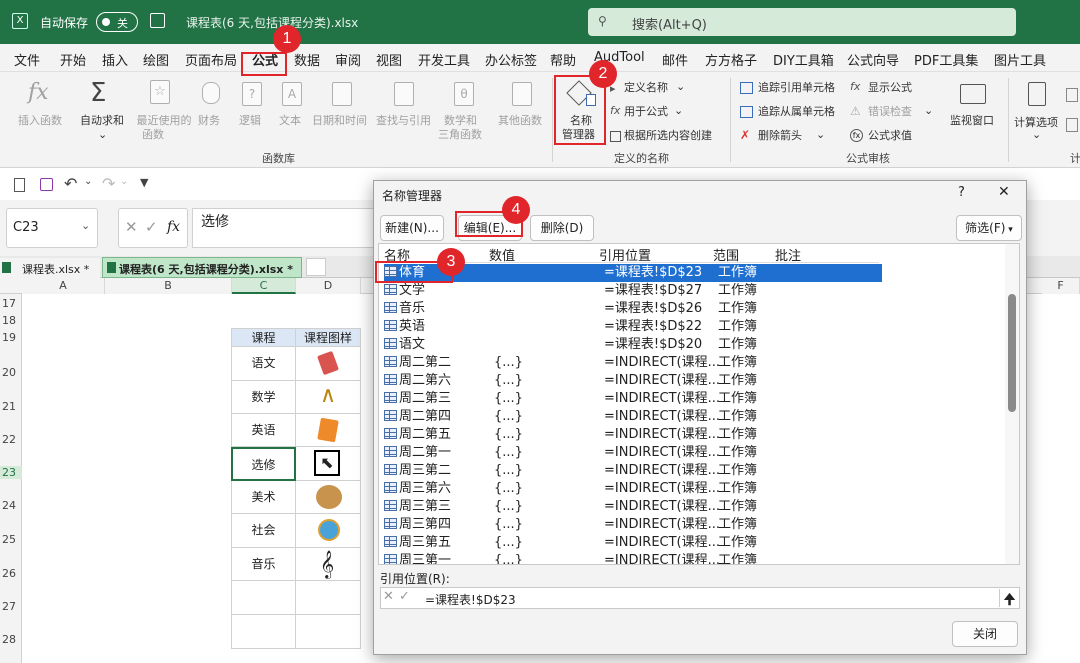 This screenshot has width=1080, height=663. Describe the element at coordinates (633, 435) in the screenshot. I see `name-row: 周二第五 {...} =INDIRECT(课程... 工作簿` at that location.